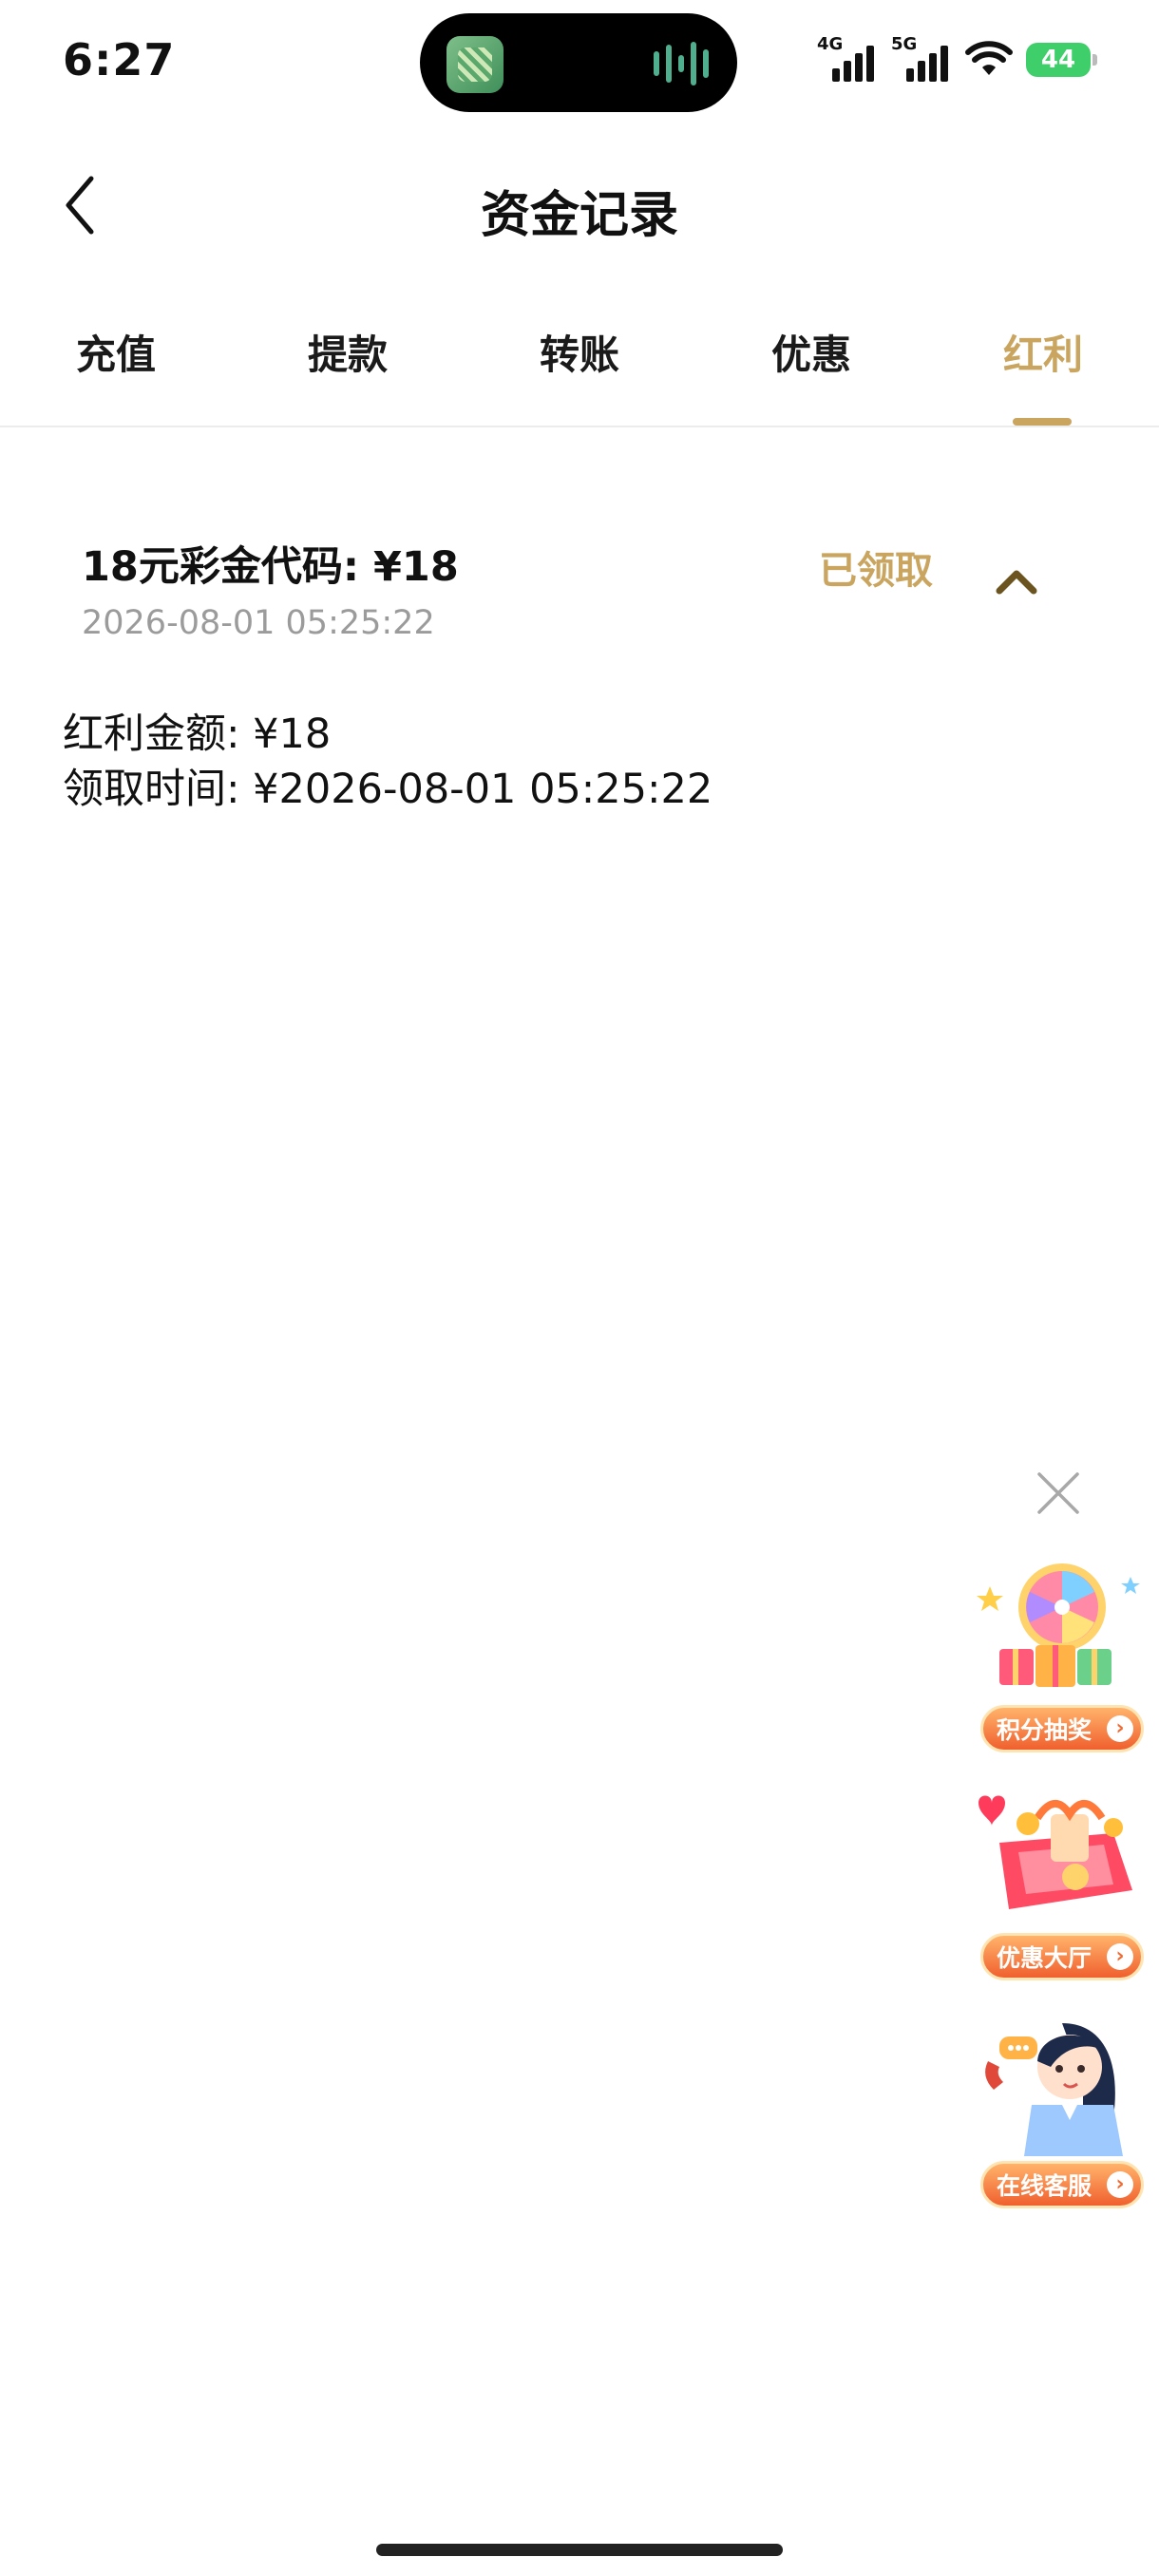 This screenshot has width=1159, height=2576. I want to click on record-title: 18元彩金代码: ¥18, so click(270, 567).